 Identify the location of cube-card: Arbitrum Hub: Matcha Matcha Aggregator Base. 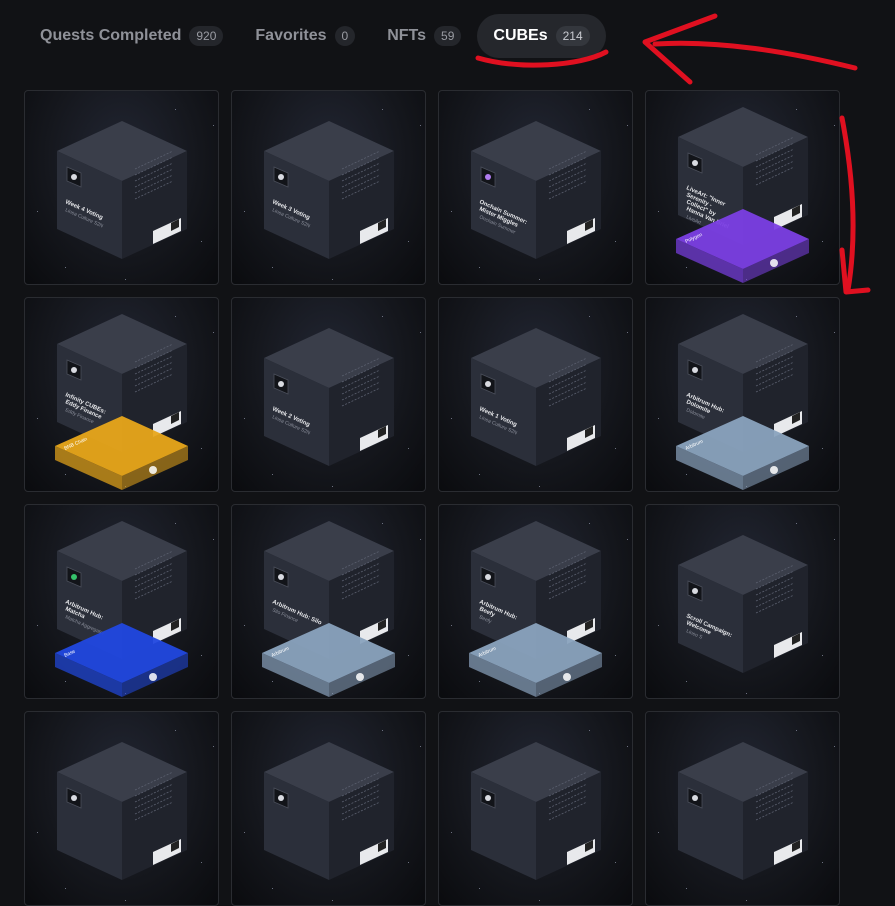
(121, 601).